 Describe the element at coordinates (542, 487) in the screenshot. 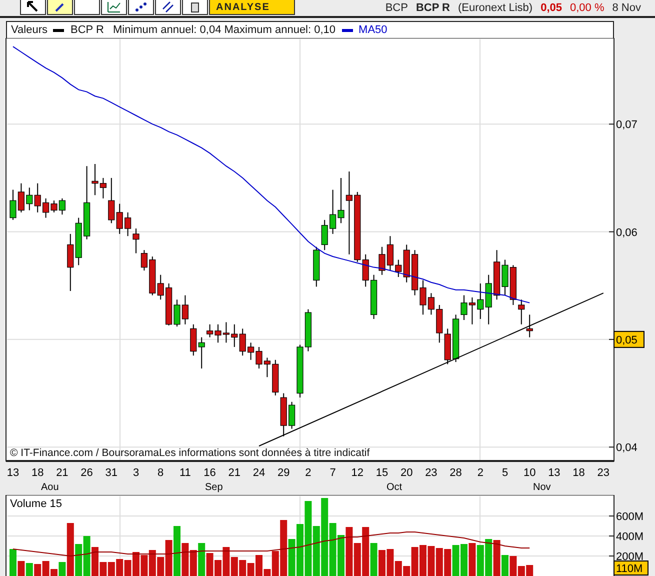

I see `month-label: Nov` at that location.